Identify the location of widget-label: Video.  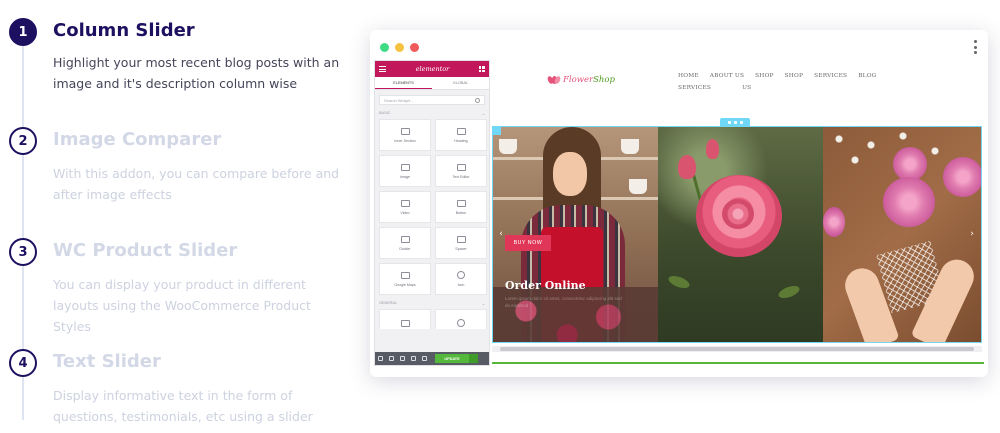
(405, 212).